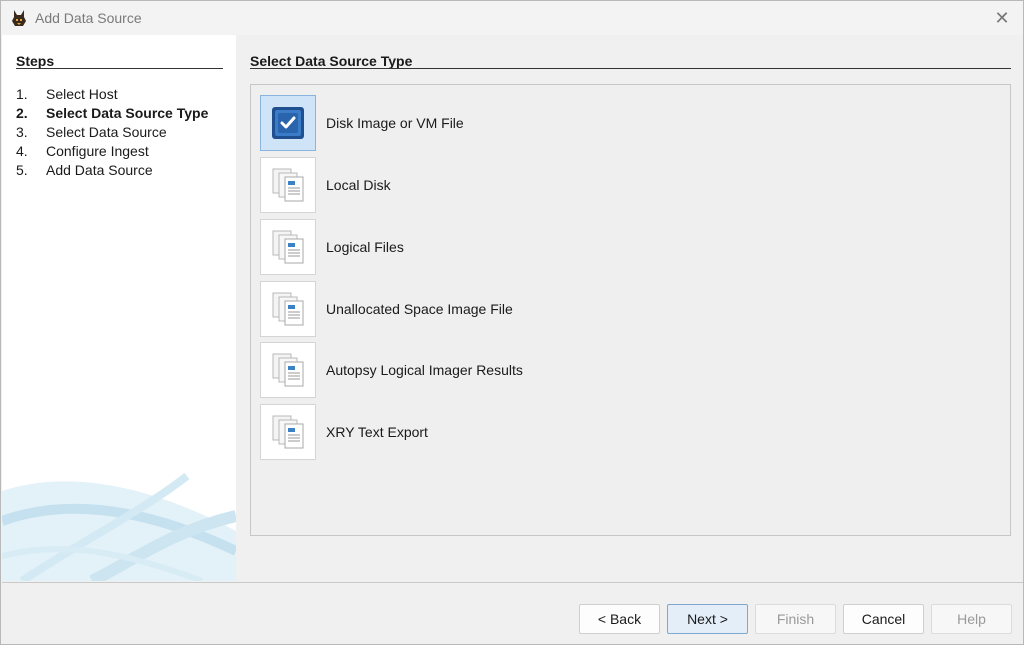 This screenshot has width=1024, height=645. Describe the element at coordinates (707, 619) in the screenshot. I see `next-button: Next >` at that location.